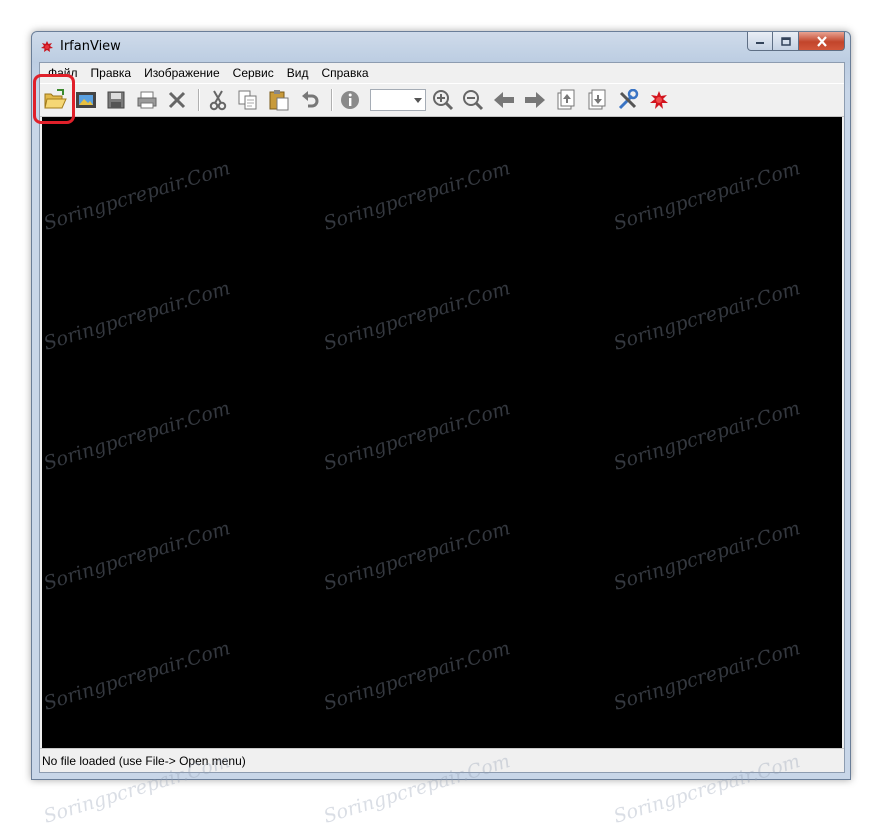  Describe the element at coordinates (47, 47) in the screenshot. I see `irfanview-app-icon` at that location.